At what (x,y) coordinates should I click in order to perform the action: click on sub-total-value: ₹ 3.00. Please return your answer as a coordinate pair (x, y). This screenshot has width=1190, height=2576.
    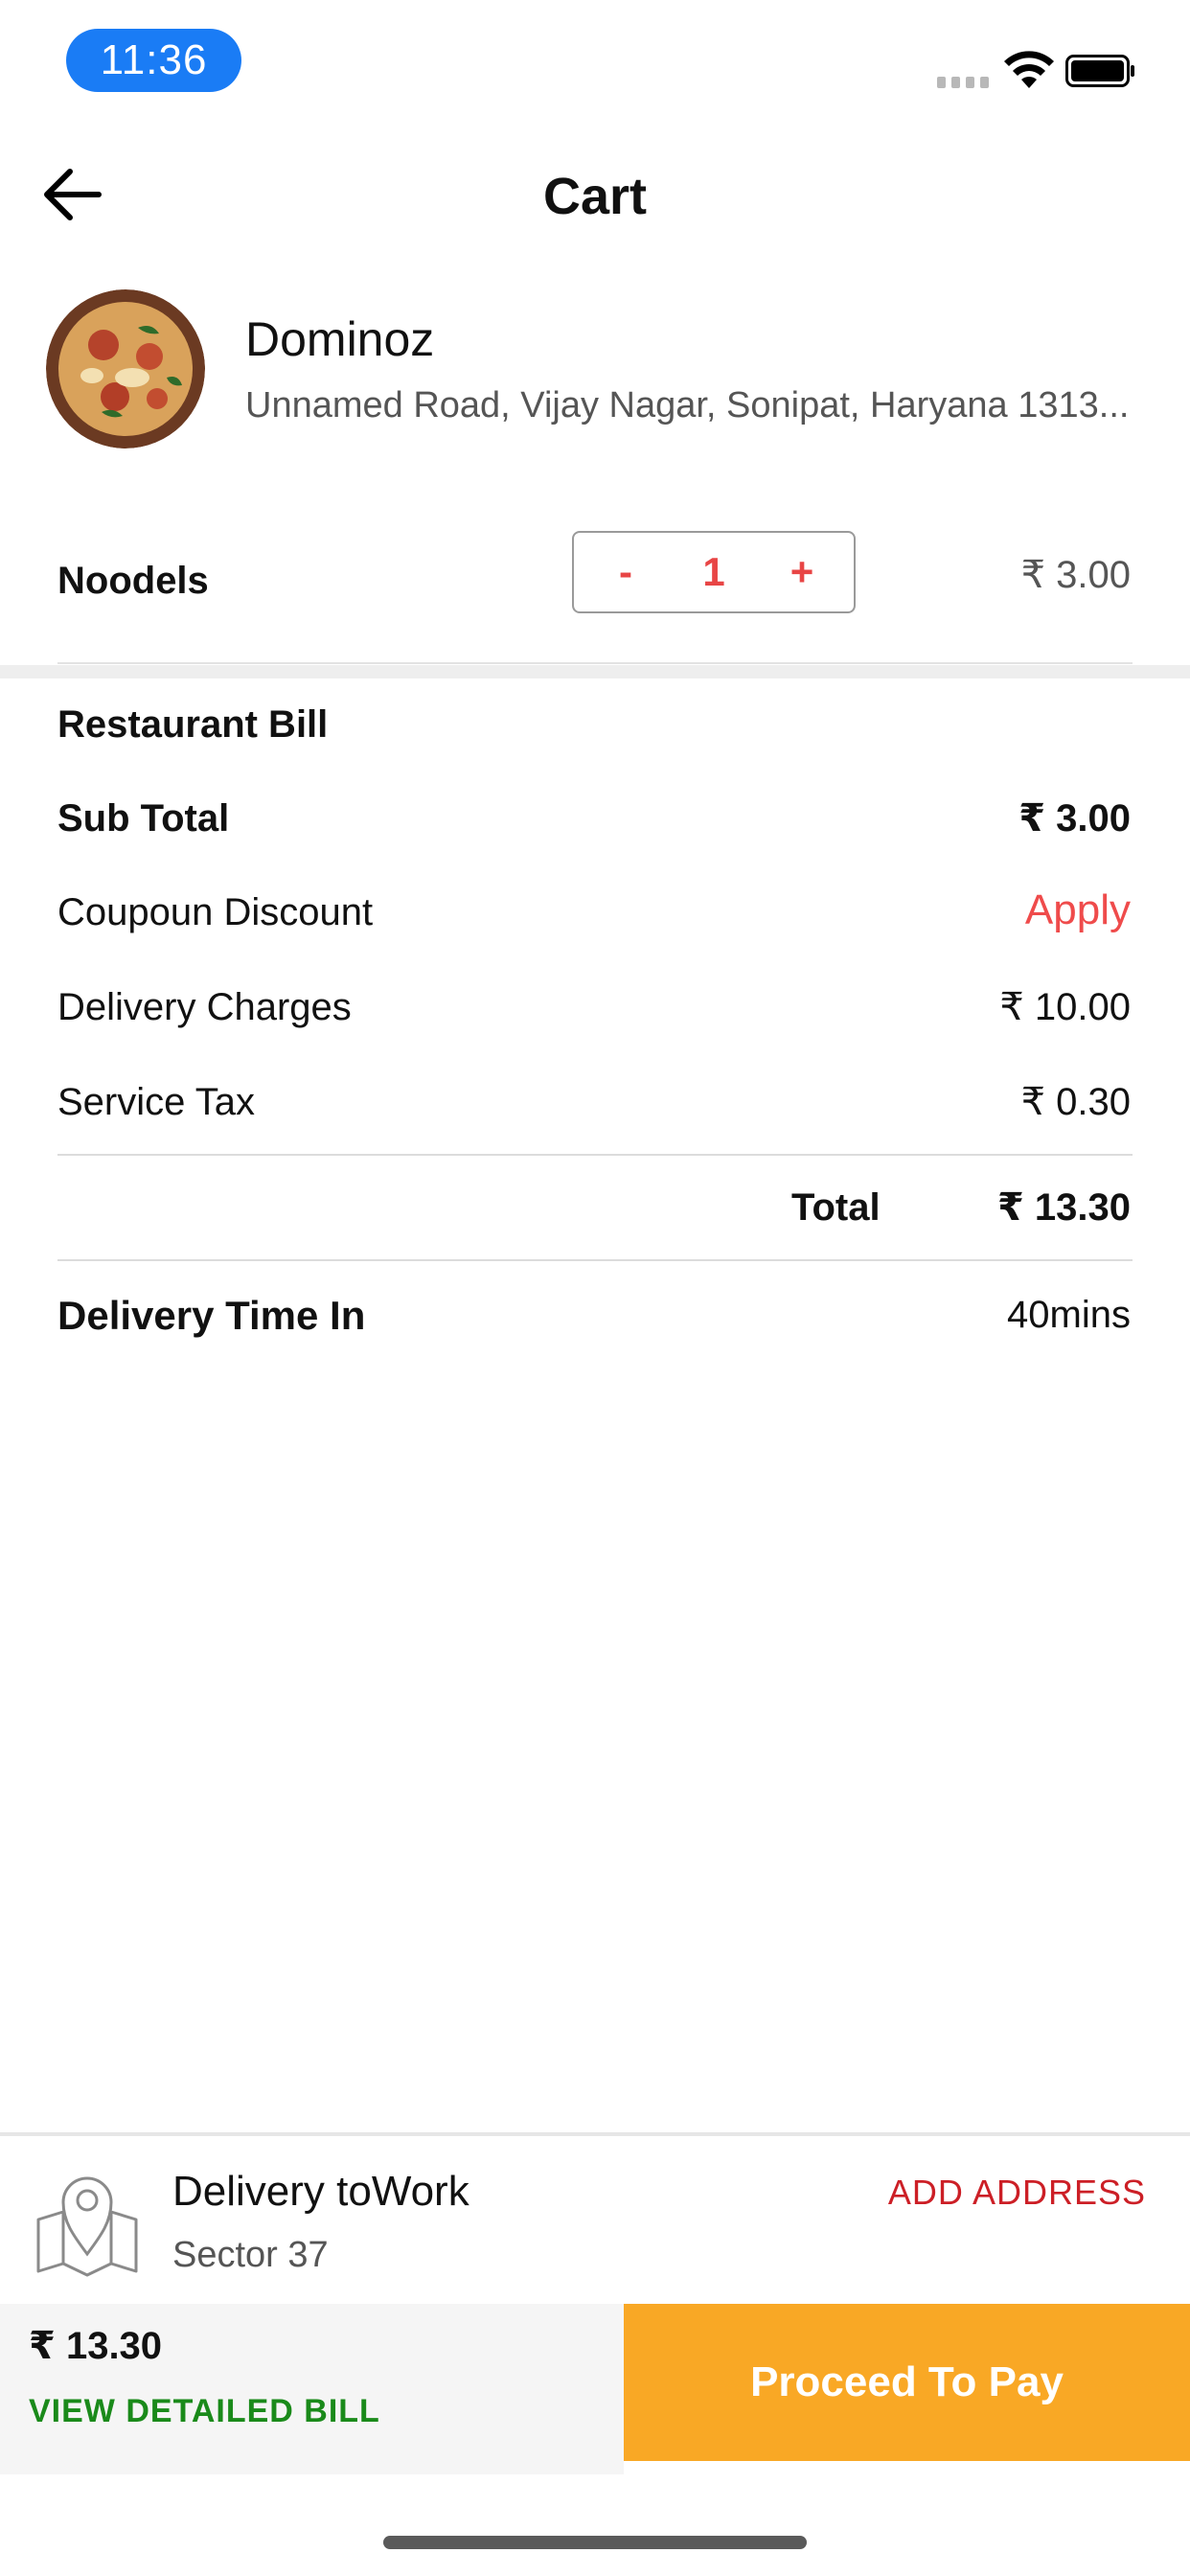
    Looking at the image, I should click on (1074, 818).